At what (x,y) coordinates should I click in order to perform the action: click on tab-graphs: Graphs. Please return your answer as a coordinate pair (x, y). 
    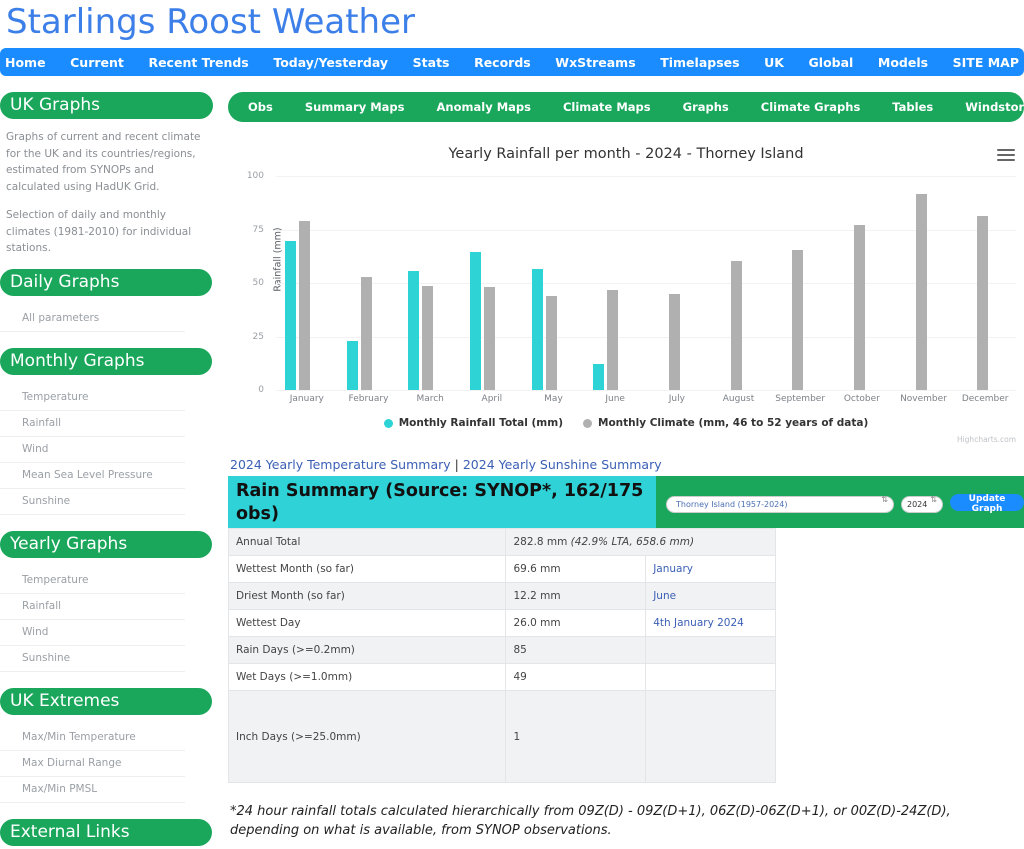
    Looking at the image, I should click on (706, 107).